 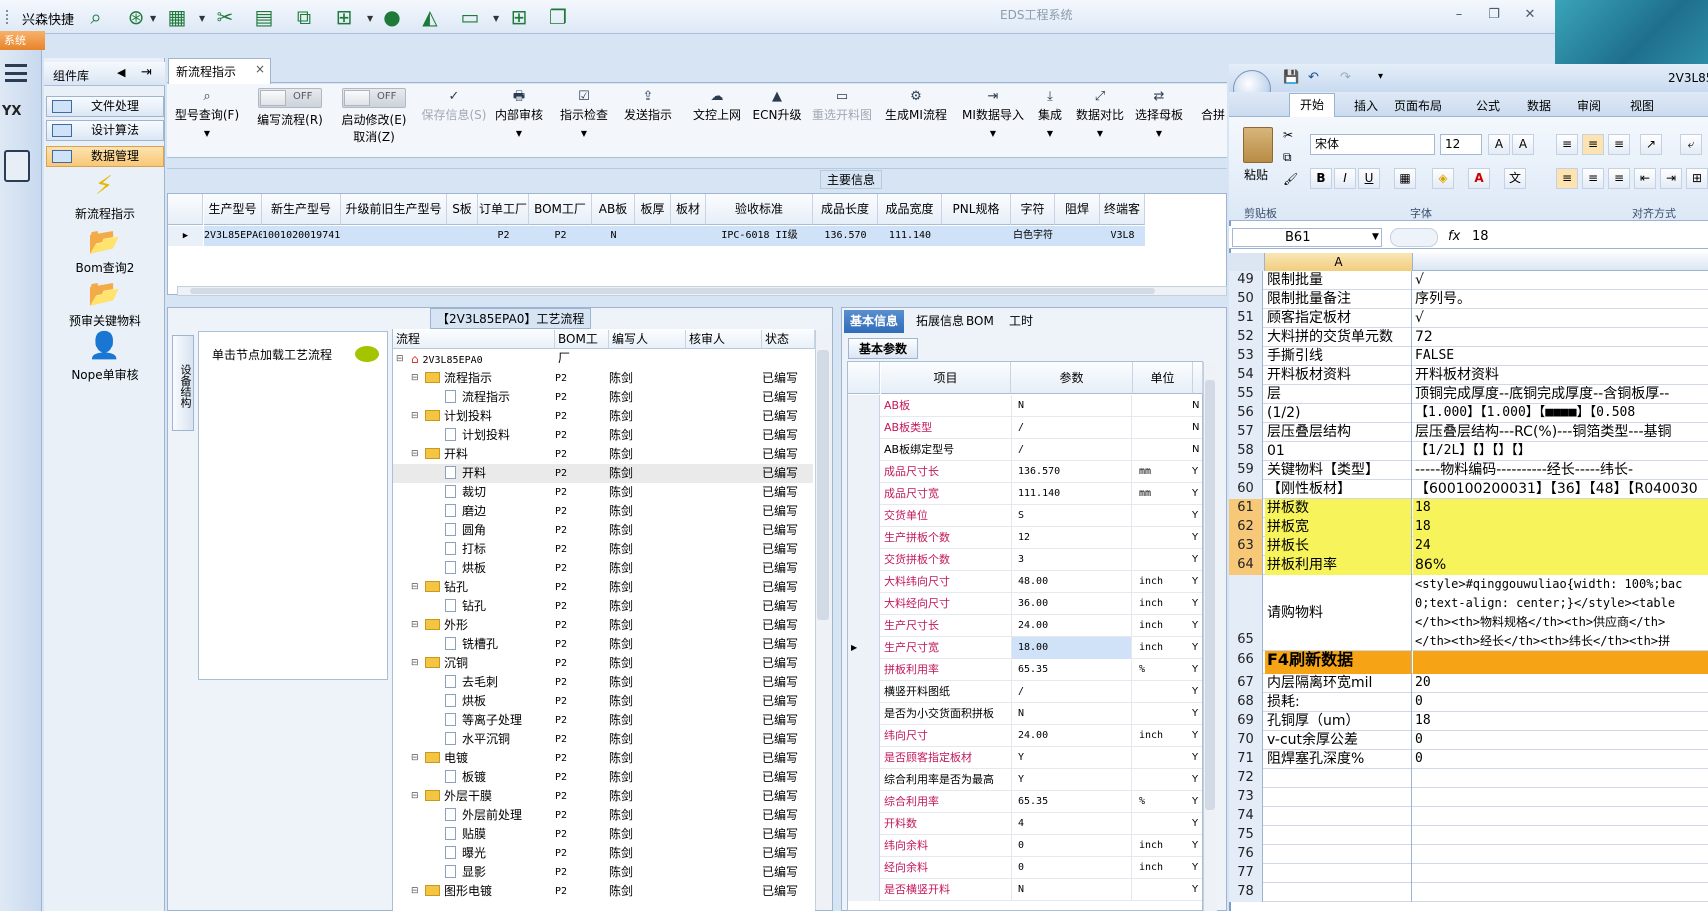 What do you see at coordinates (1290, 179) in the screenshot?
I see `format-painter-icon: 🖌` at bounding box center [1290, 179].